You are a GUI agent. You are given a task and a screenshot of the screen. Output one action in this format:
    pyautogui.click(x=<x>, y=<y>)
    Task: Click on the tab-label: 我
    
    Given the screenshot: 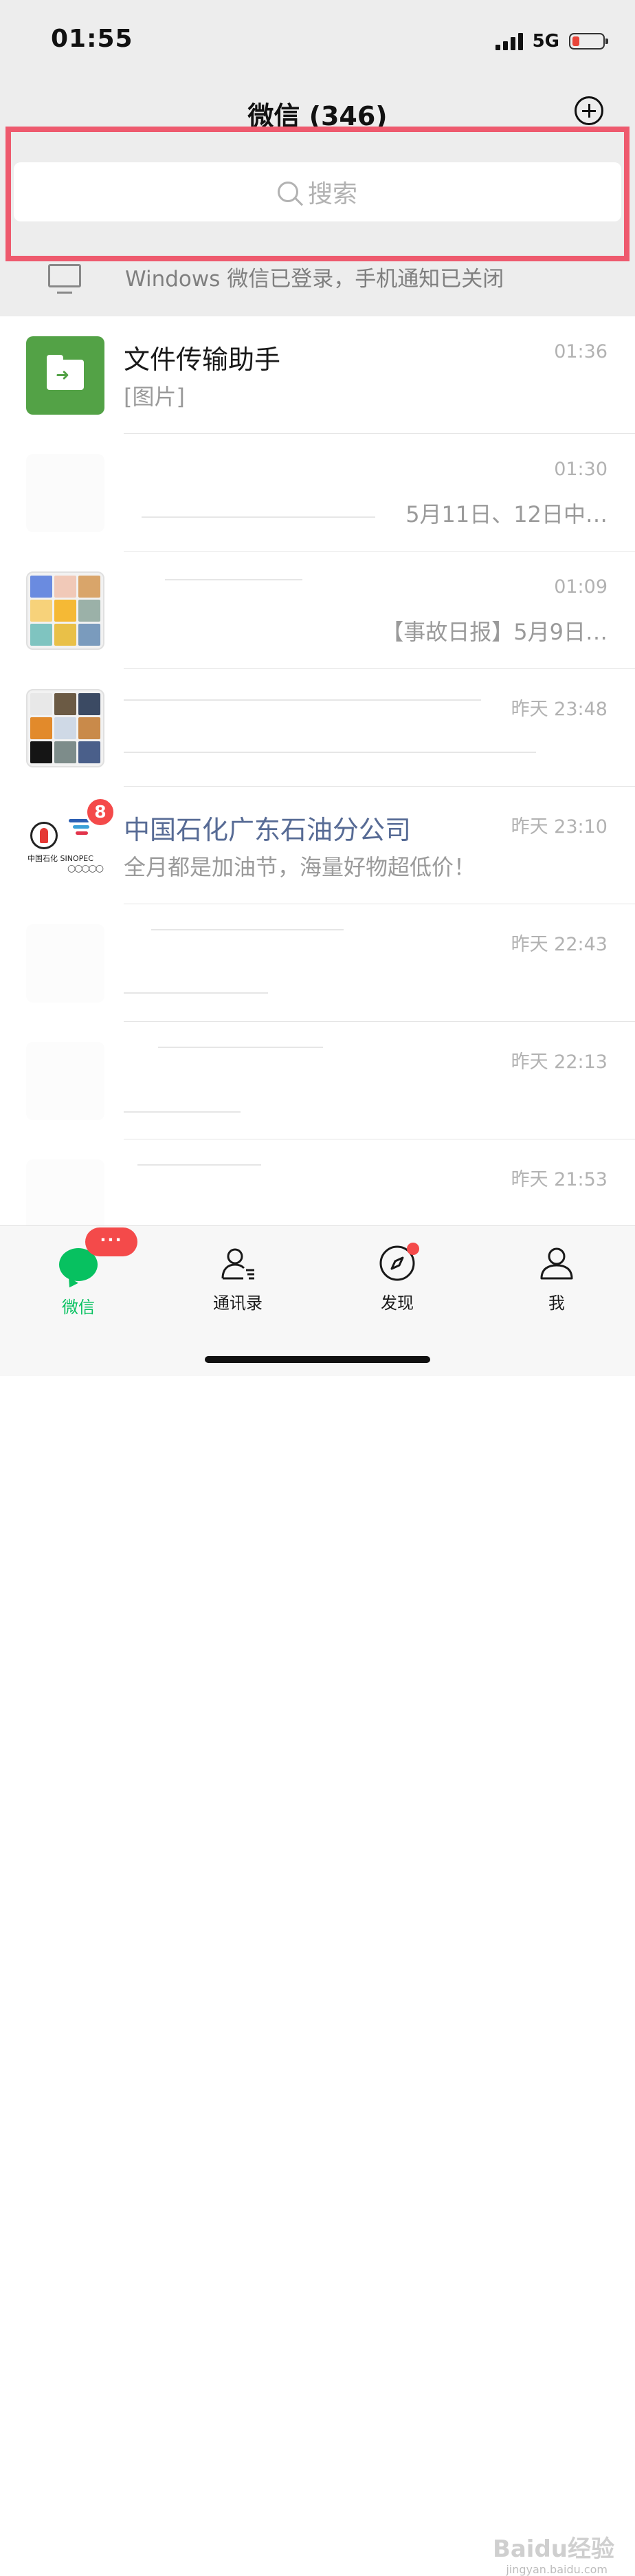 What is the action you would take?
    pyautogui.click(x=556, y=1303)
    